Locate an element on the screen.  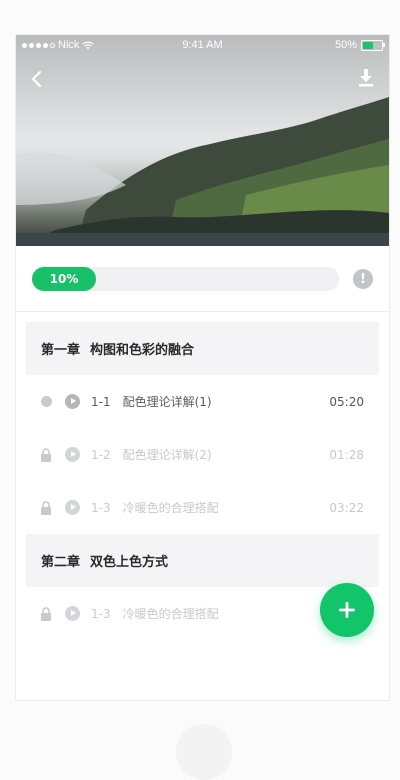
chapter-header: 第二章 双色上色方式 is located at coordinates (202, 560).